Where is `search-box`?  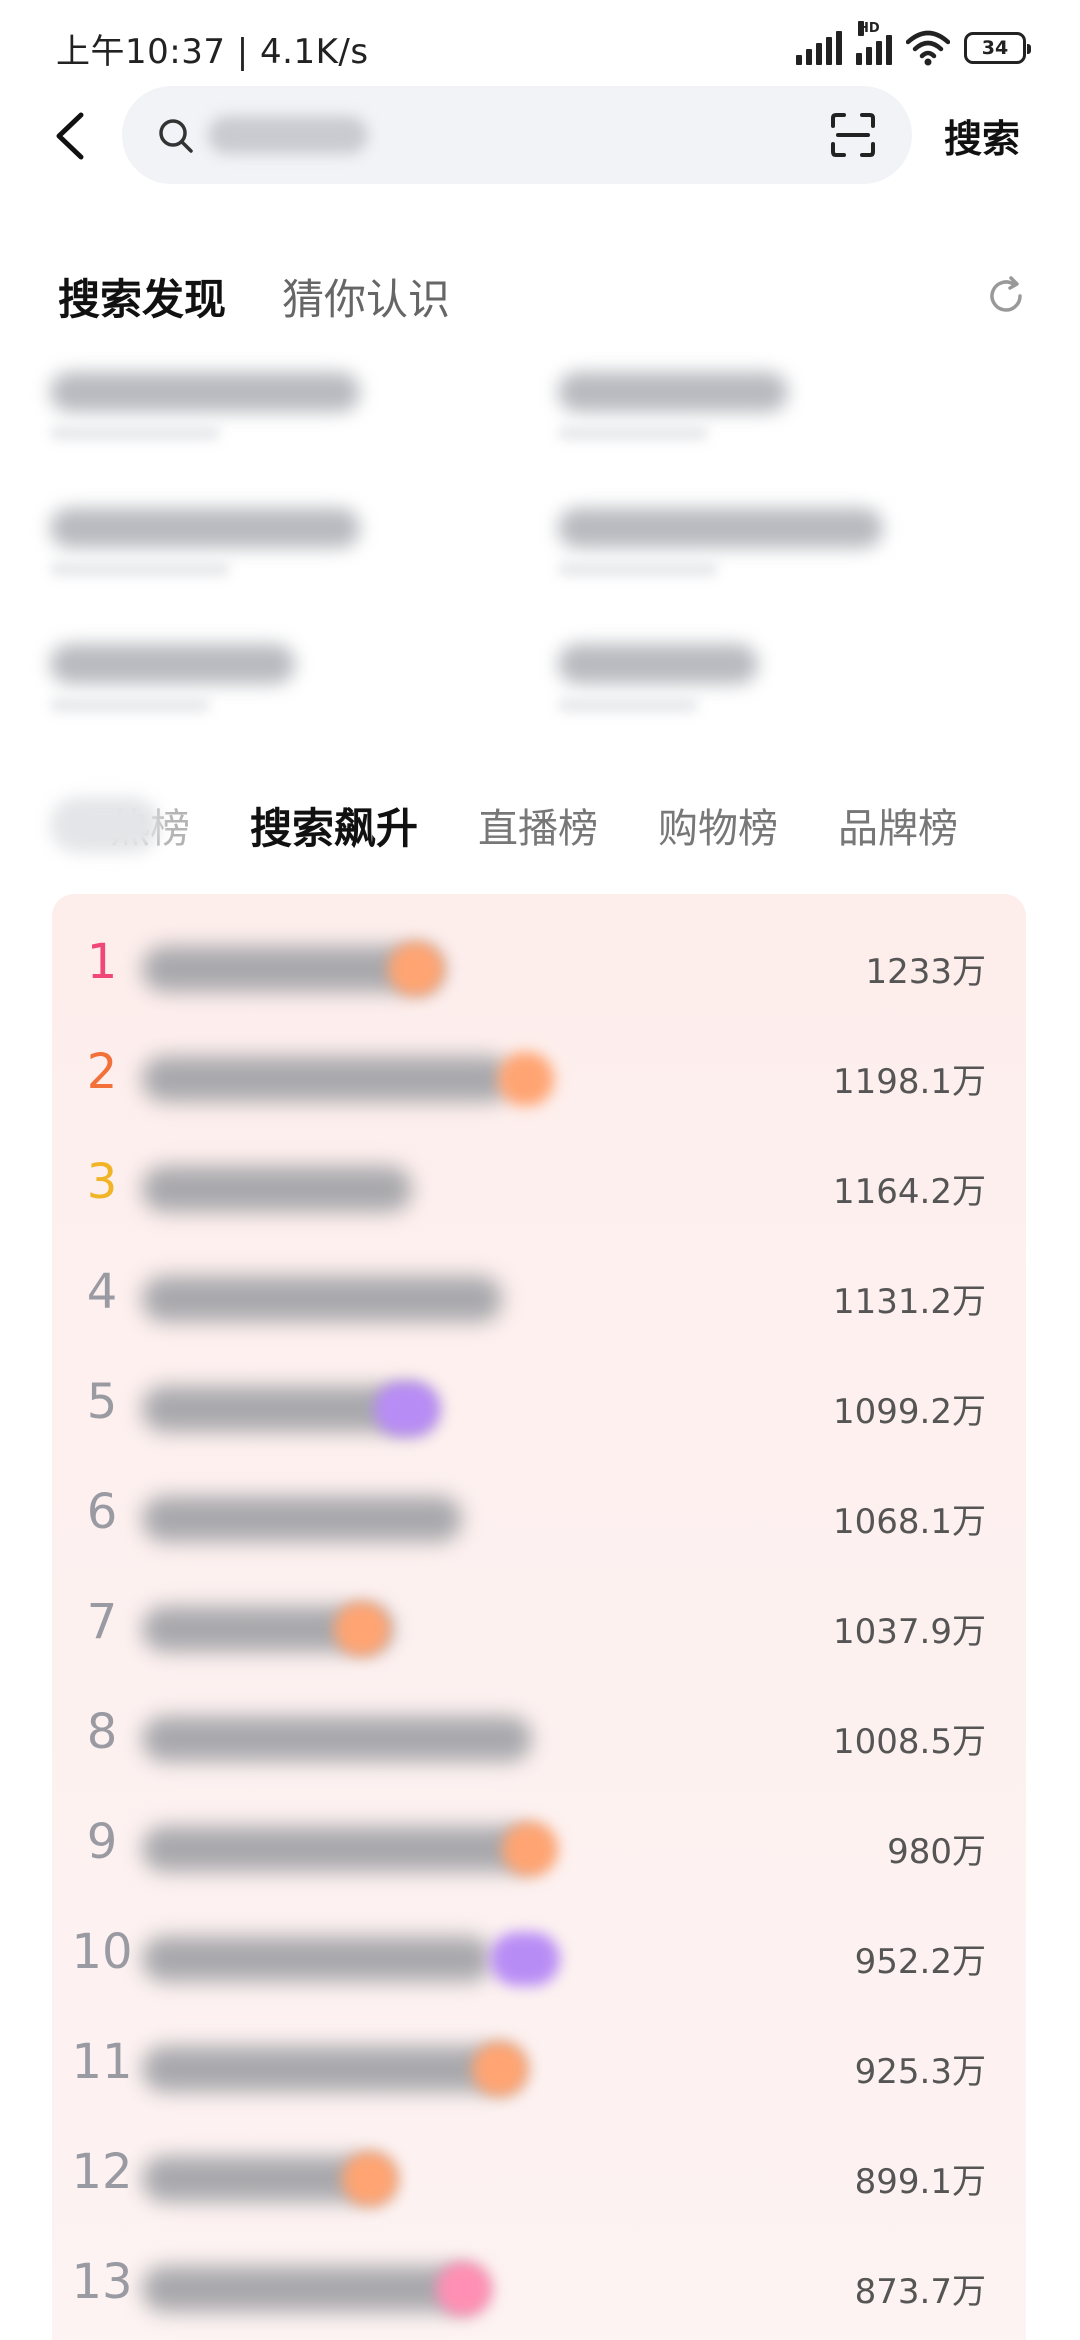
search-box is located at coordinates (517, 135).